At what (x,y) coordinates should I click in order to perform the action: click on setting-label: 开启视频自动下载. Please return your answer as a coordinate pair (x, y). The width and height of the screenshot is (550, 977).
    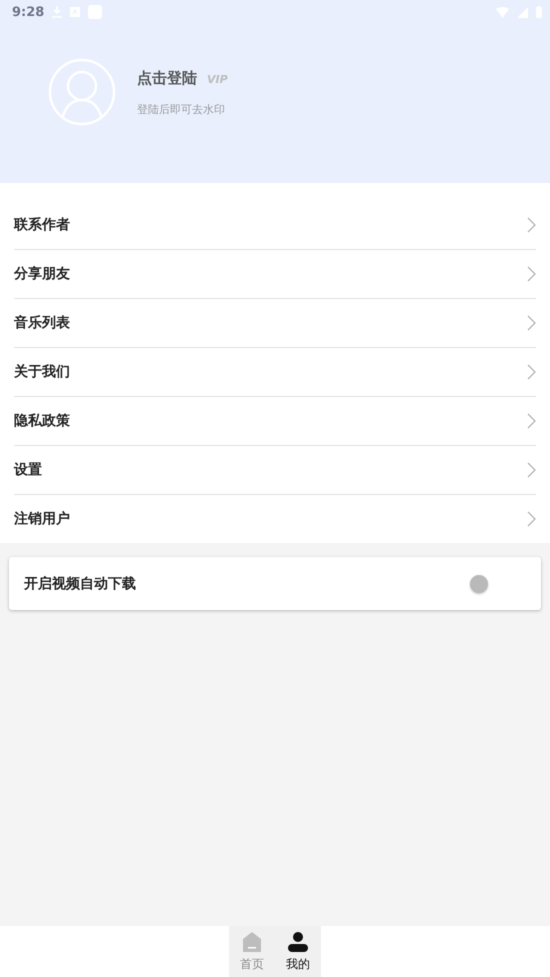
    Looking at the image, I should click on (80, 583).